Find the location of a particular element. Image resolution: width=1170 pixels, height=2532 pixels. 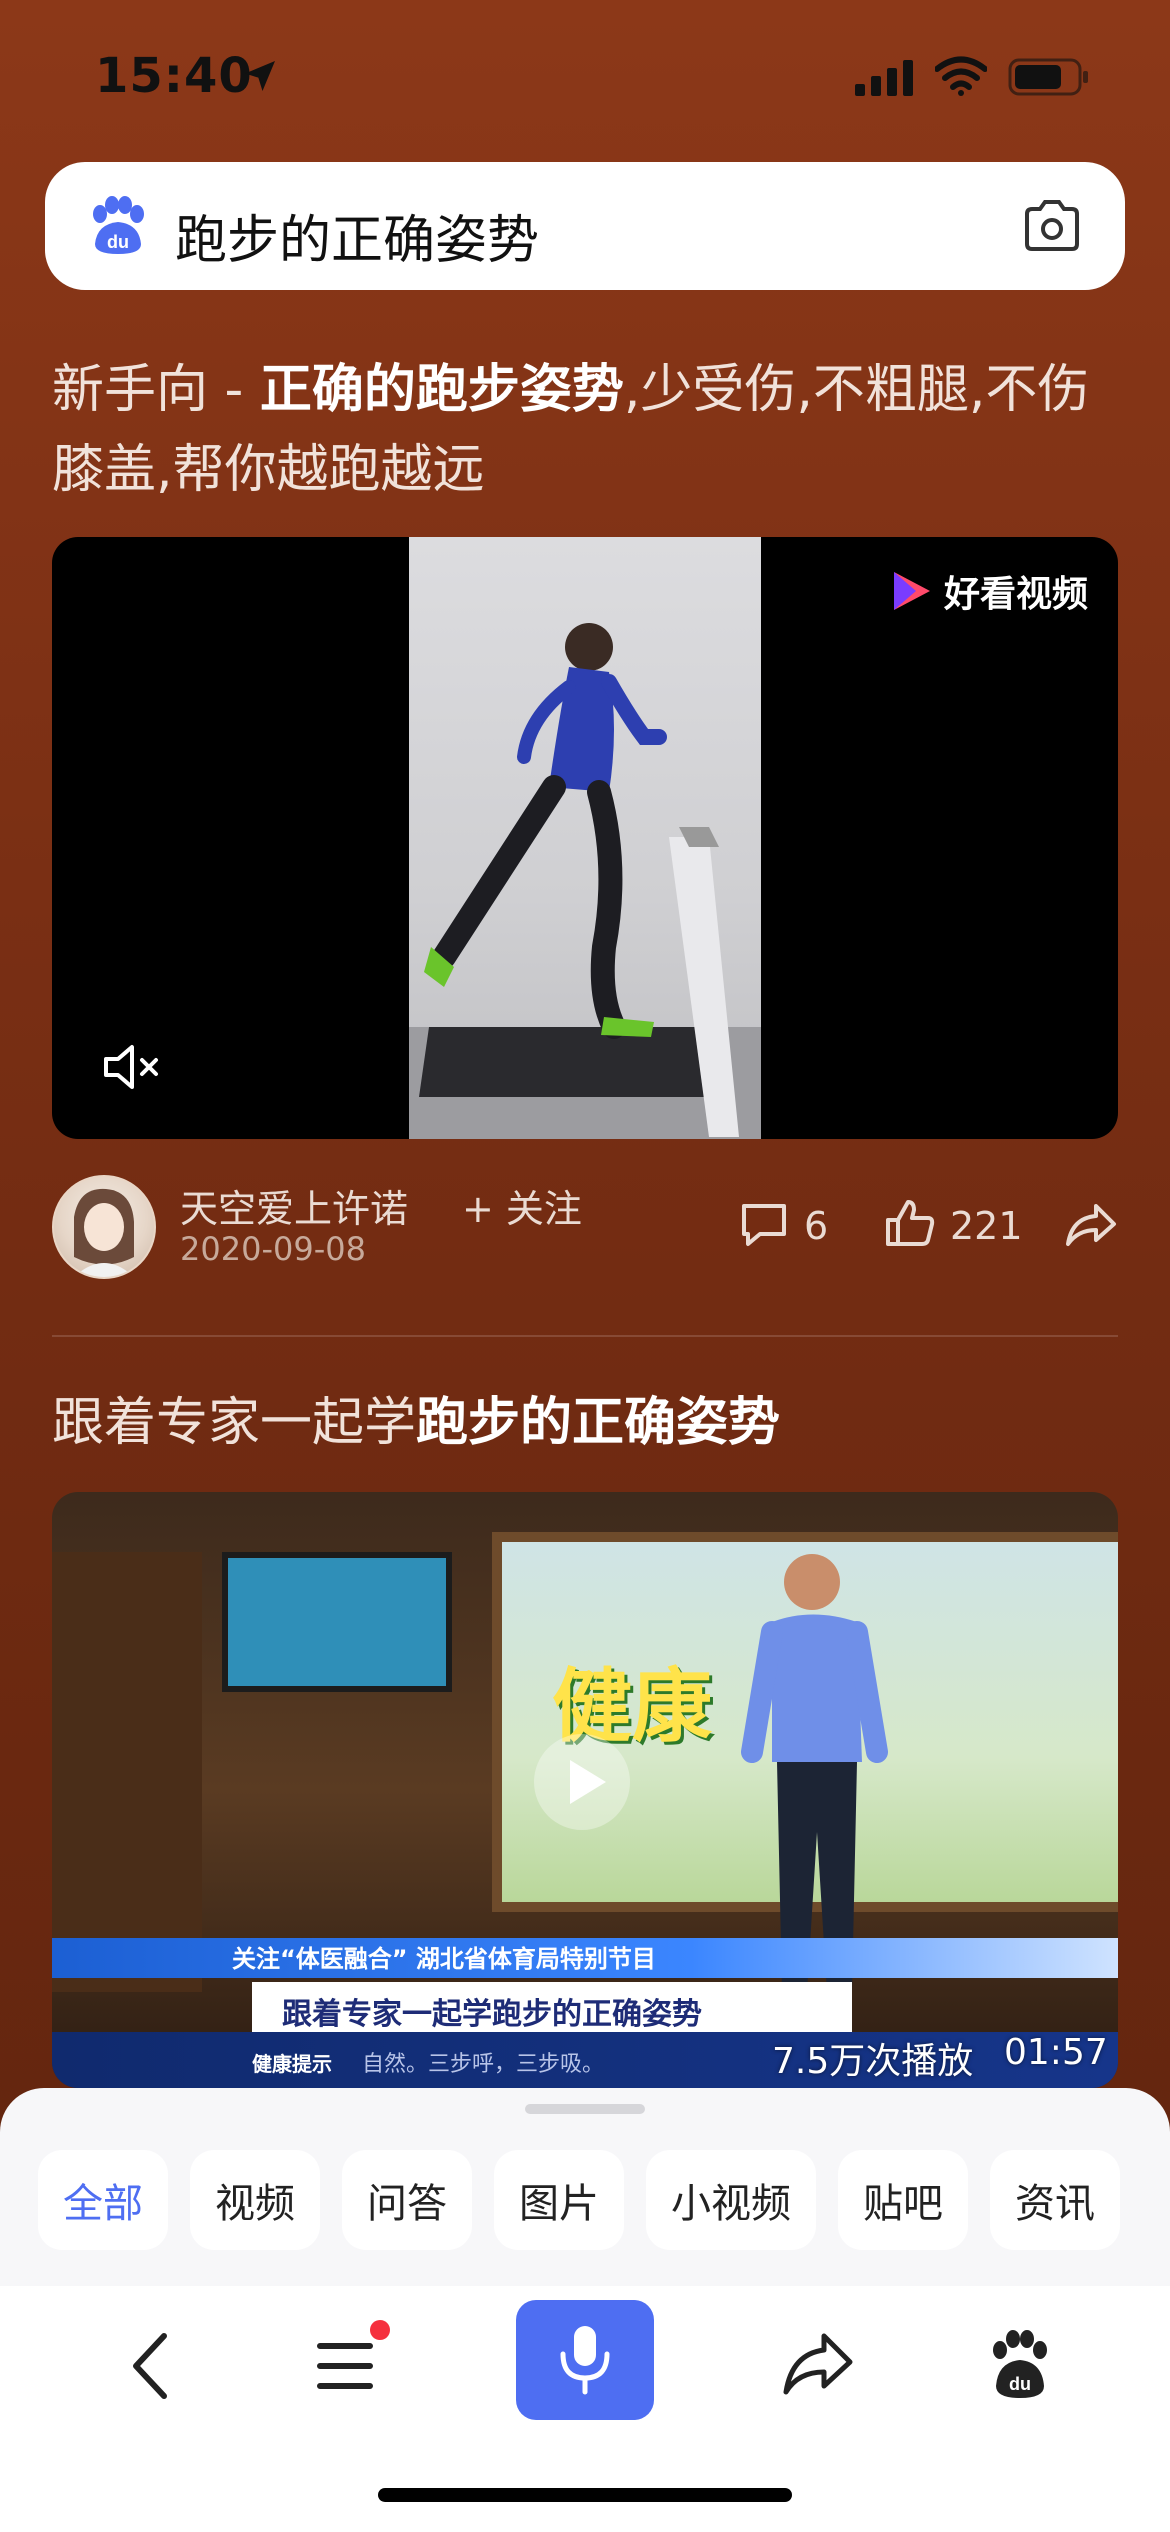

search-input: 跑步的正确姿势 is located at coordinates (357, 235).